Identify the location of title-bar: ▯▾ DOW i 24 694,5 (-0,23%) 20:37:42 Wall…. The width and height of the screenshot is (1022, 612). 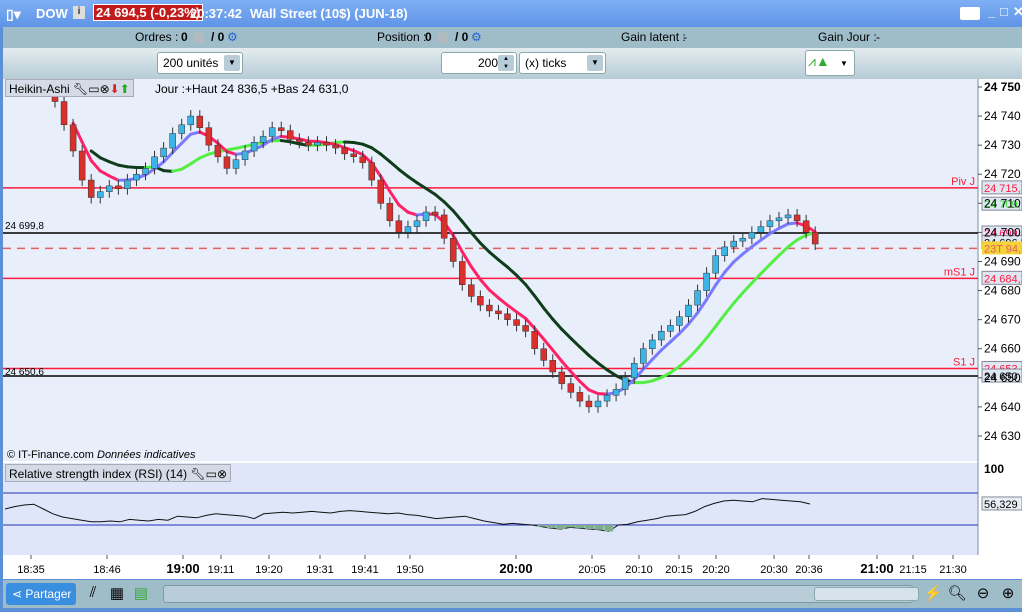
(511, 14).